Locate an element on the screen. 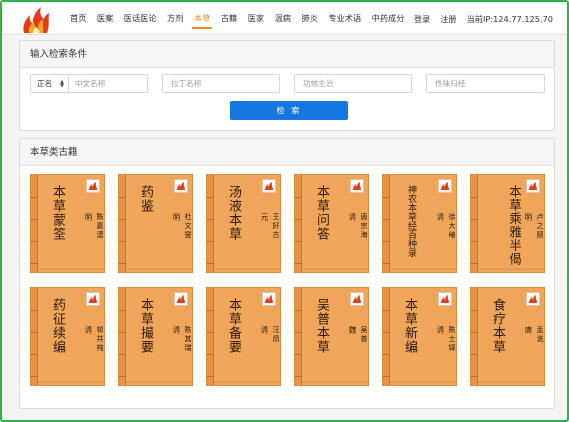 The width and height of the screenshot is (569, 422). nav-item: 中药成分 is located at coordinates (388, 18).